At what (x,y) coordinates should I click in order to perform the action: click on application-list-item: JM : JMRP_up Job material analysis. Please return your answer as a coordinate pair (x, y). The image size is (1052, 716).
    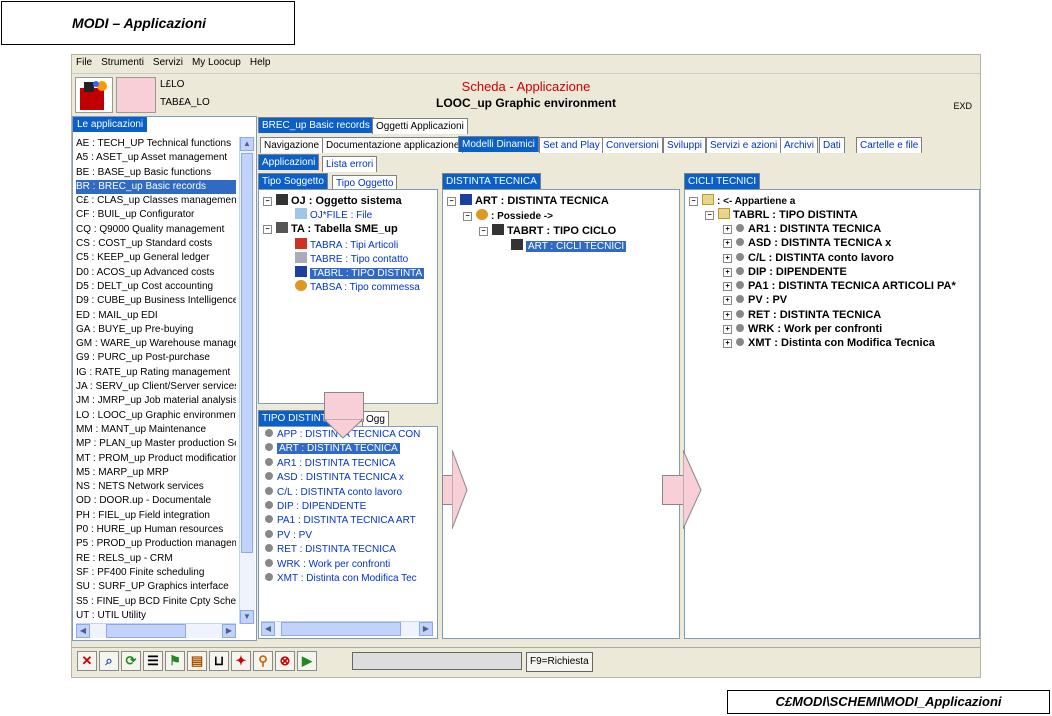
    Looking at the image, I should click on (156, 401).